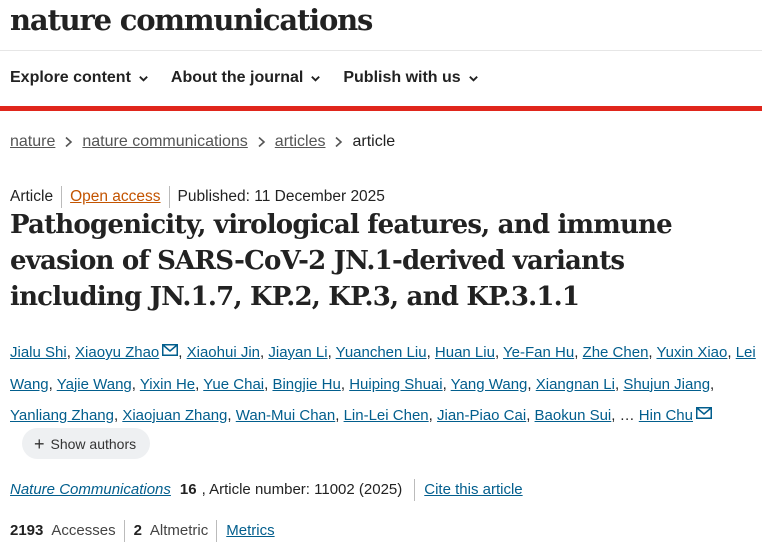  Describe the element at coordinates (575, 384) in the screenshot. I see `author-link: Xiangnan Li` at that location.